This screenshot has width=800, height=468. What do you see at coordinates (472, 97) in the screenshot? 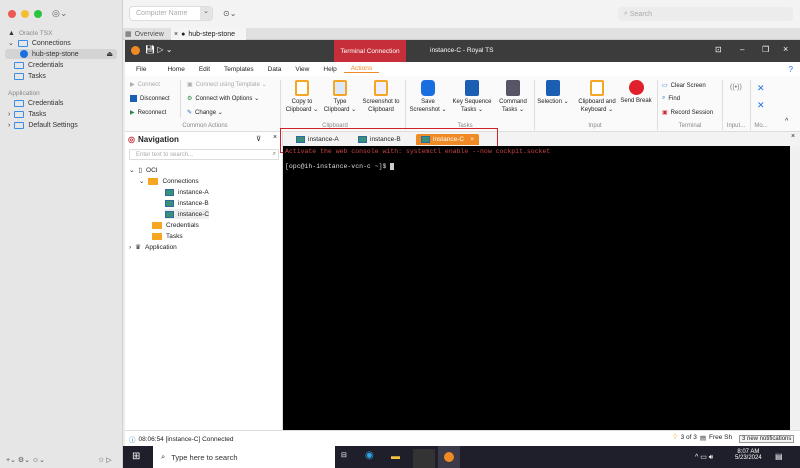
I see `key-sequence-button: Key Sequence Tasks ⌄` at bounding box center [472, 97].